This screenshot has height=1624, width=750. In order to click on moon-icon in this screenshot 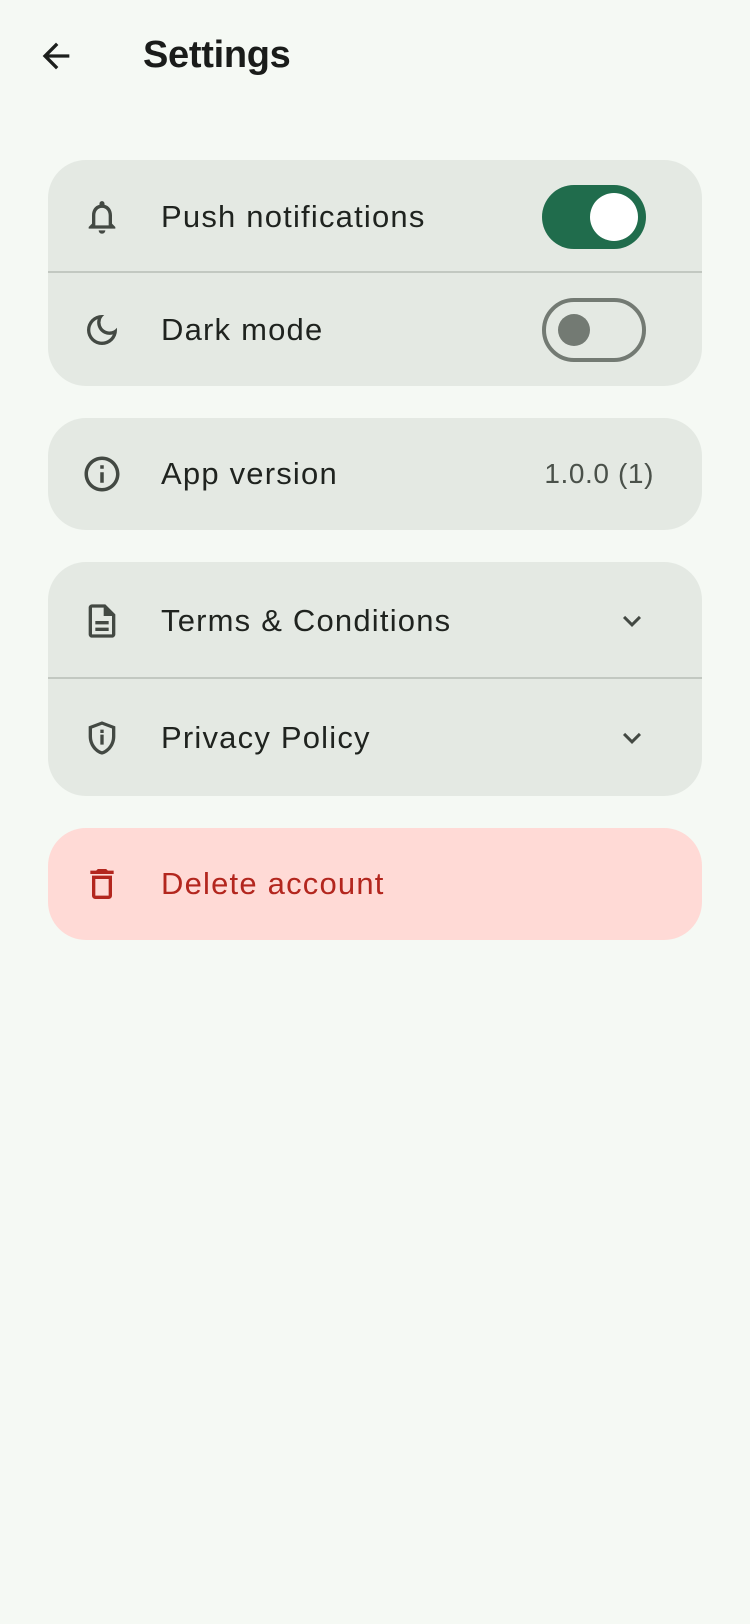, I will do `click(102, 330)`.